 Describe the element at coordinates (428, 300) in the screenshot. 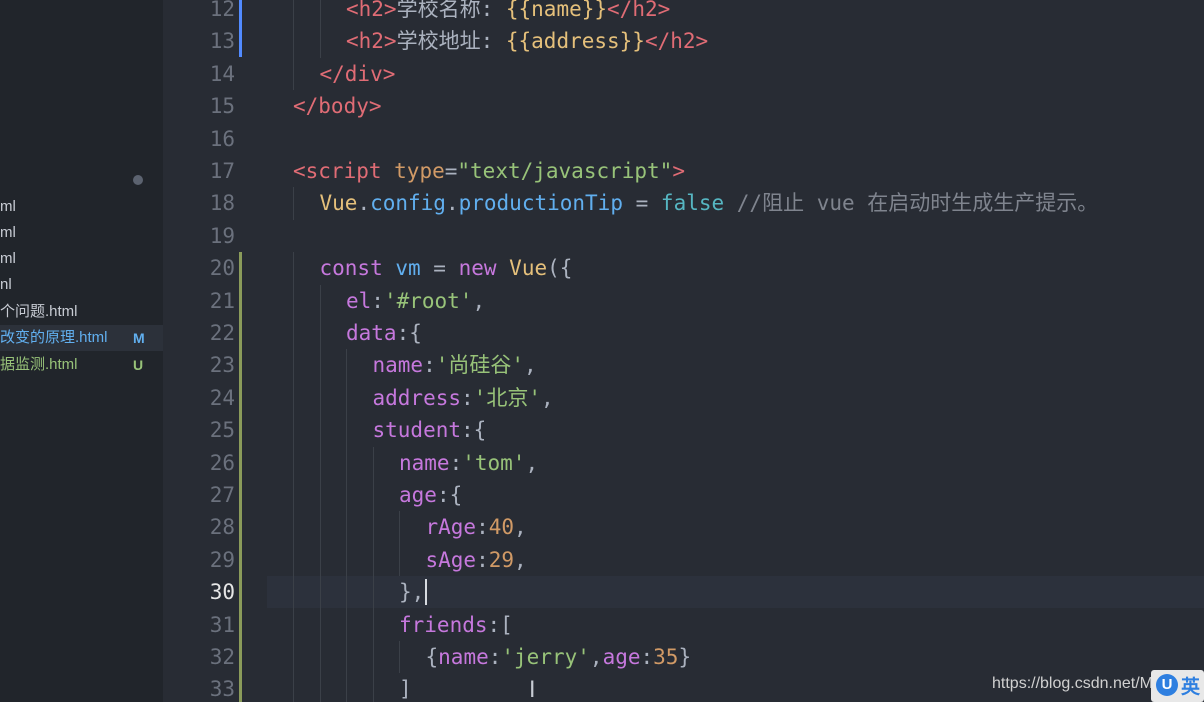

I see `code-token: '#root'` at that location.